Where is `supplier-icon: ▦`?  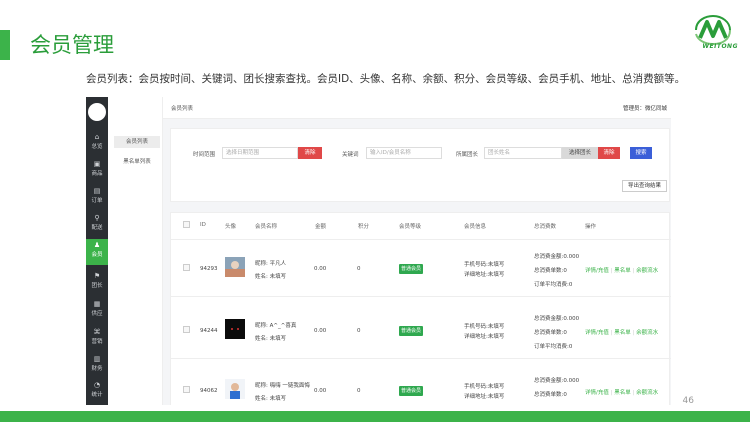
supplier-icon: ▦ is located at coordinates (97, 304).